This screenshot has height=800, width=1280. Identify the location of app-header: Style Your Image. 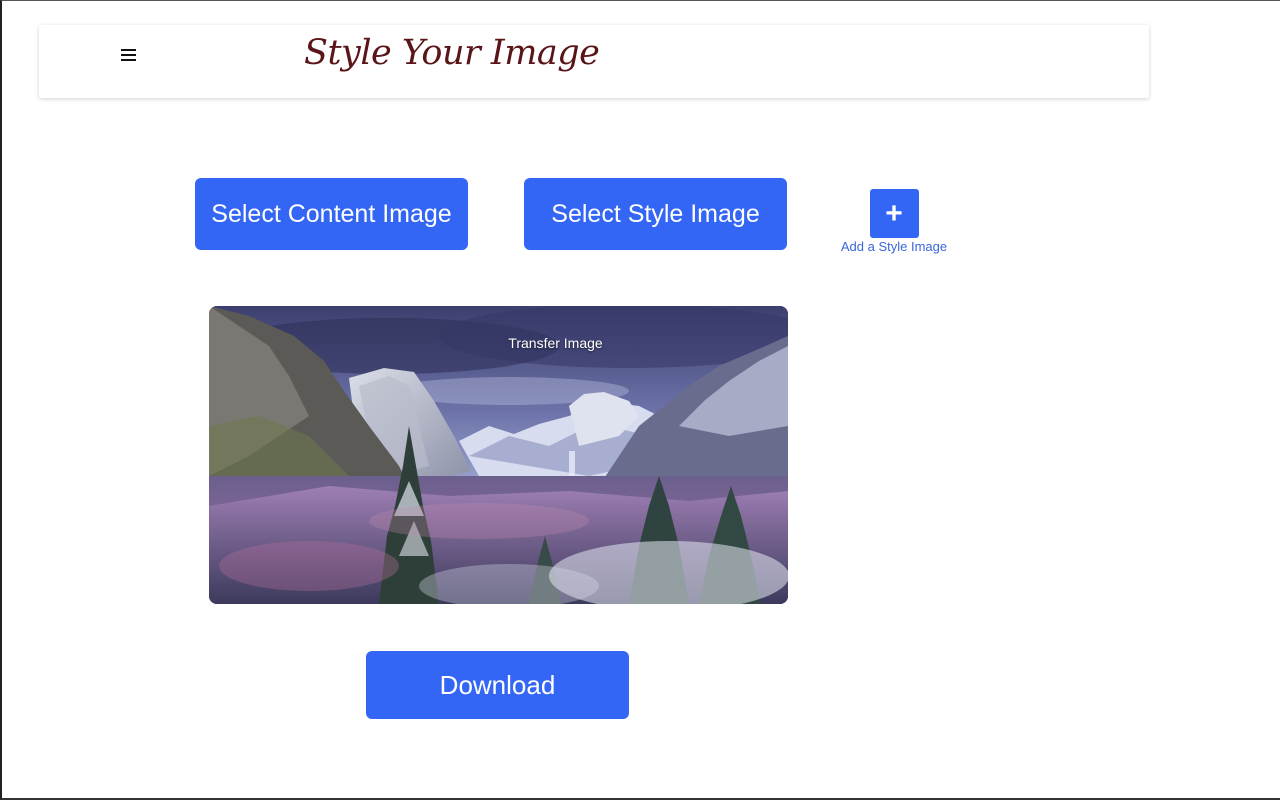
(594, 61).